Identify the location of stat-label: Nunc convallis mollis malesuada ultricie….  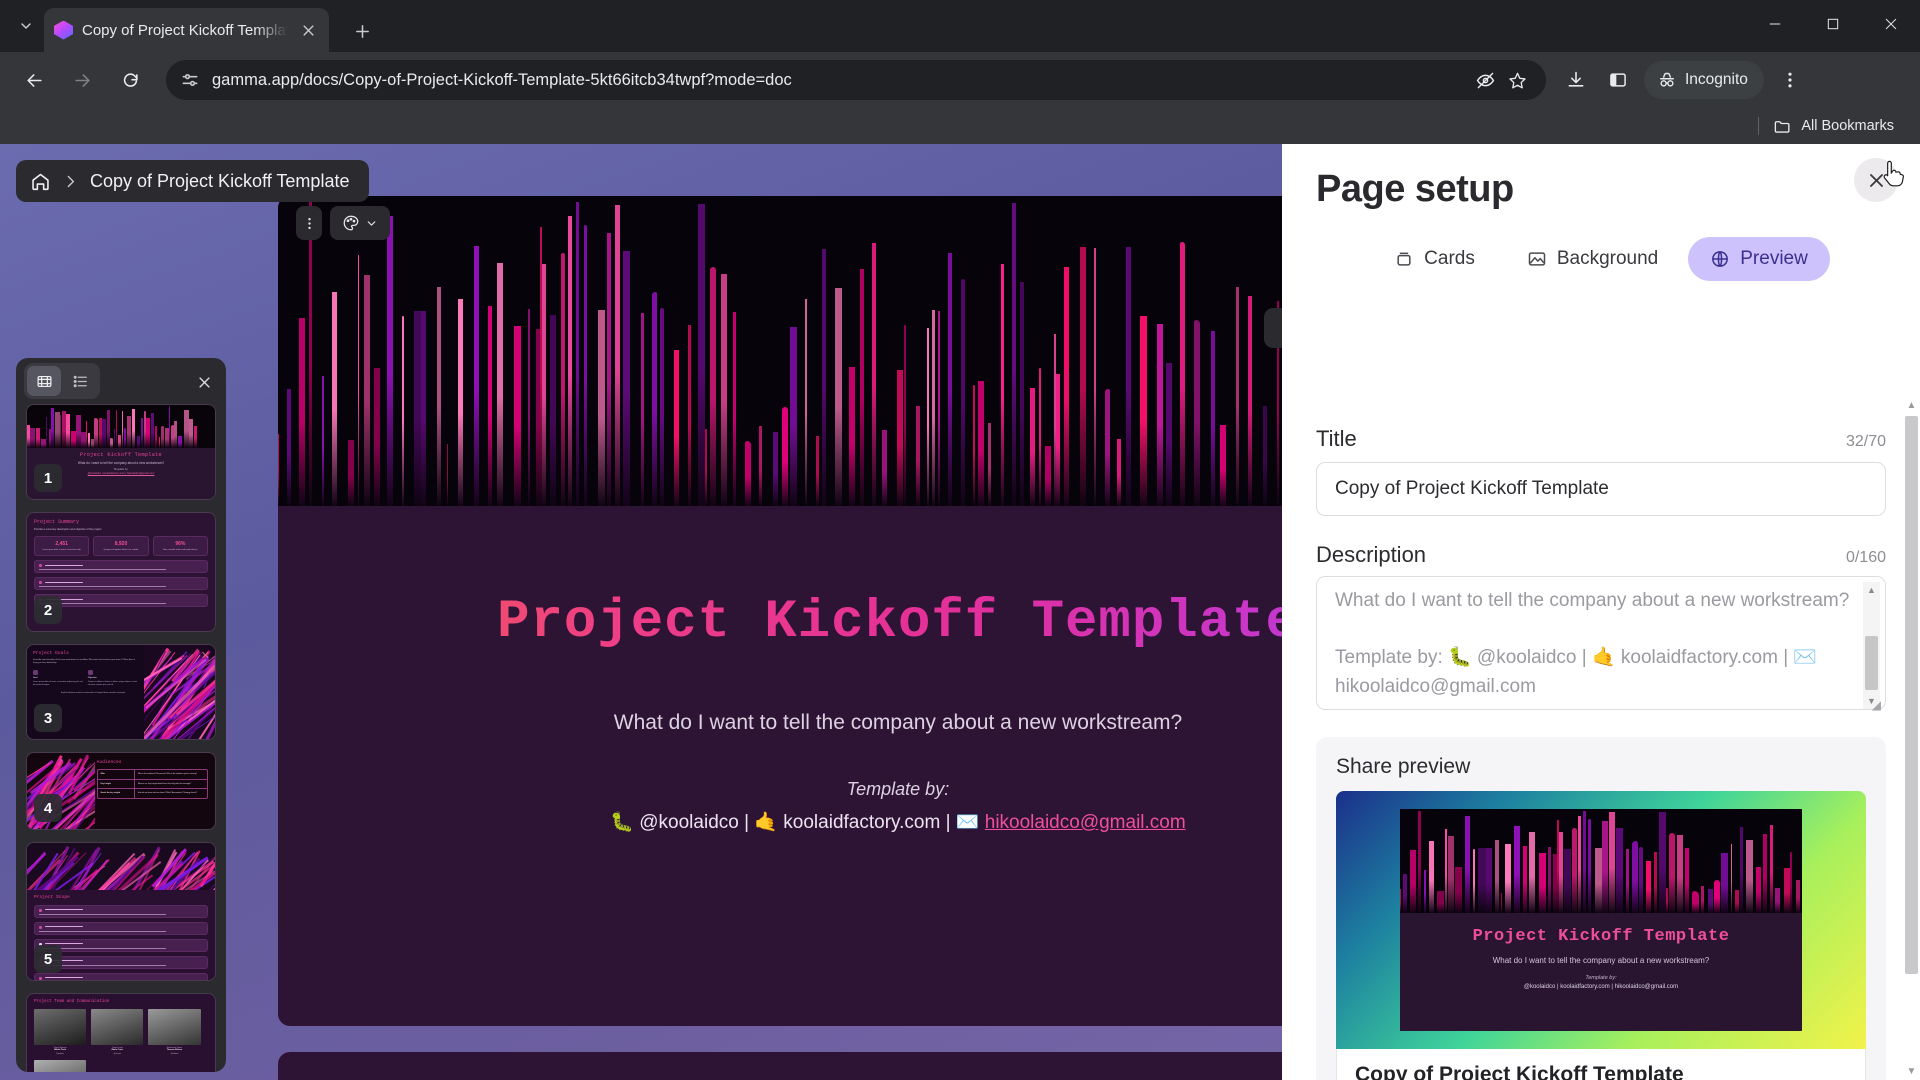
(180, 550).